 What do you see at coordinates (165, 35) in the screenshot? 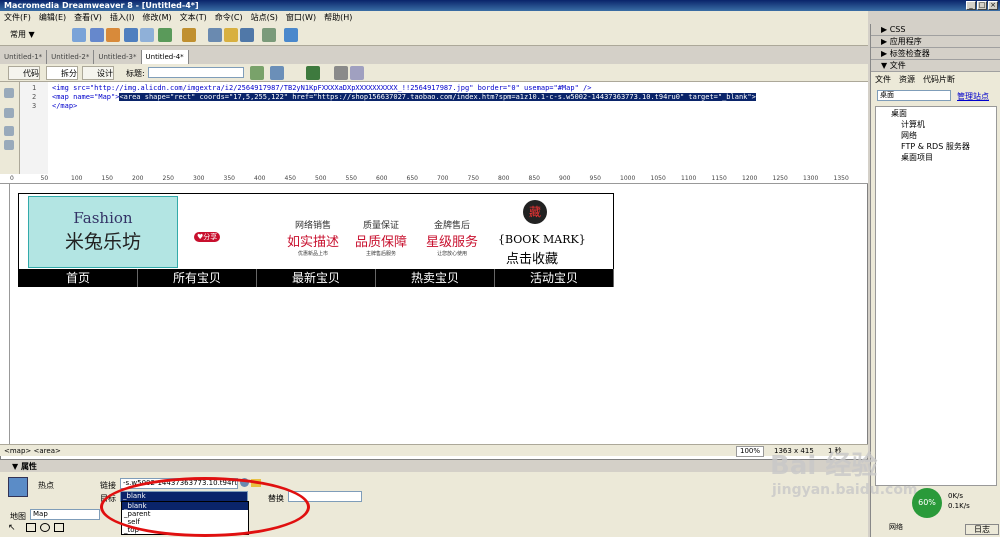
I see `image-icon` at bounding box center [165, 35].